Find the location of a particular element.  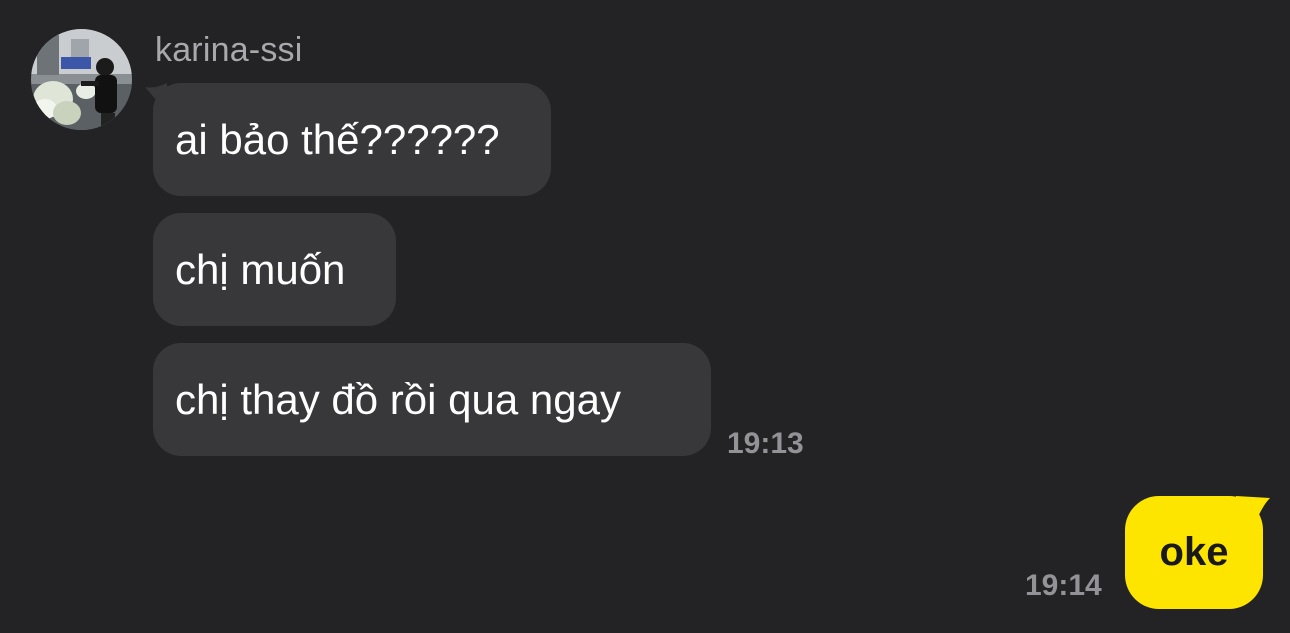

avatar-photo is located at coordinates (81, 79).